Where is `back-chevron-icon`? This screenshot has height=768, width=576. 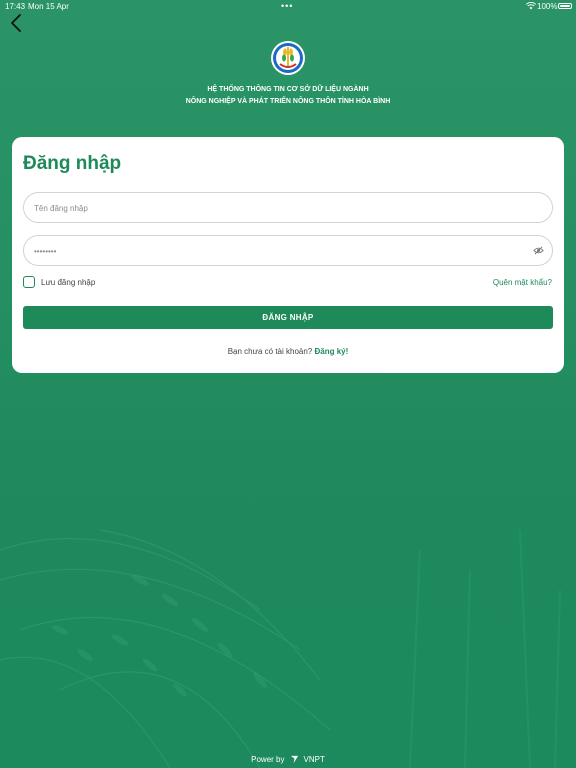
back-chevron-icon is located at coordinates (17, 23).